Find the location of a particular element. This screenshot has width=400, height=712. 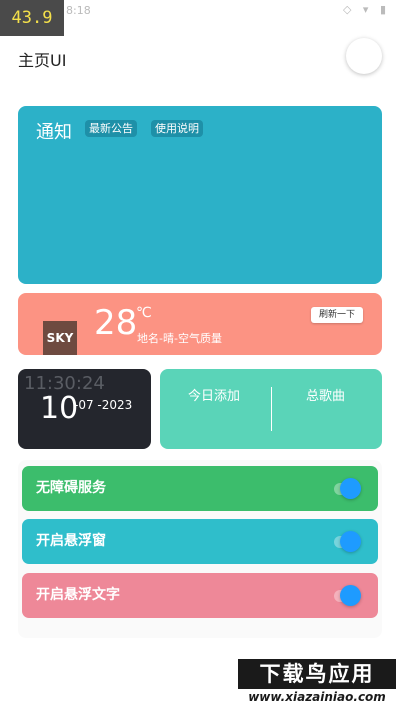

floating-text-switch is located at coordinates (350, 595).